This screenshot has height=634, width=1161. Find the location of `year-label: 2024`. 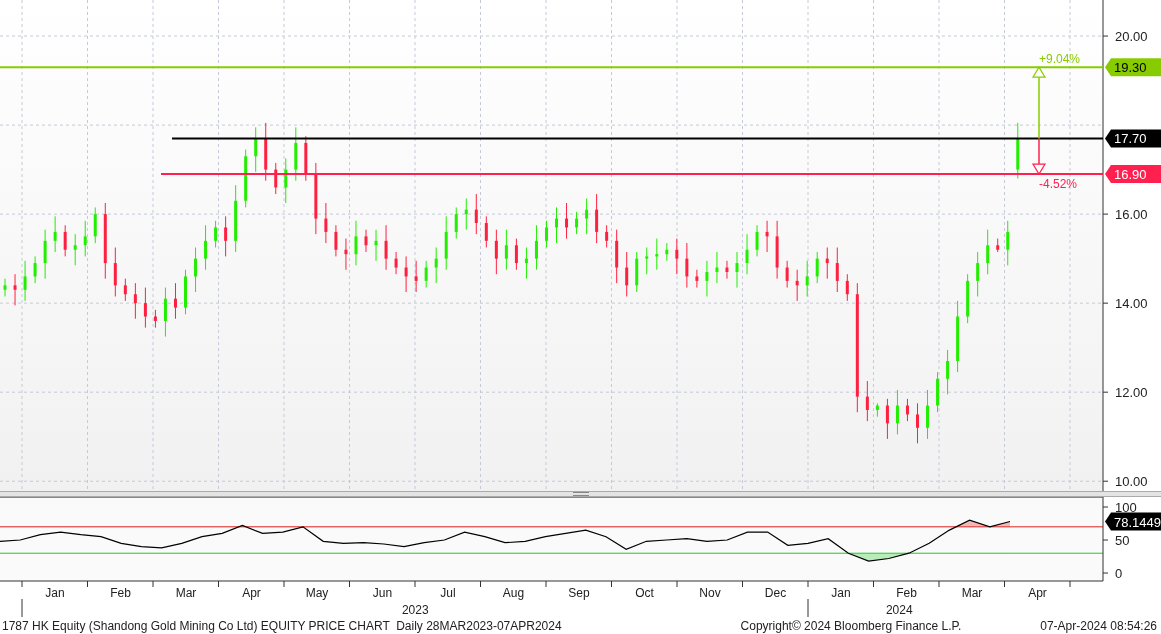

year-label: 2024 is located at coordinates (899, 610).